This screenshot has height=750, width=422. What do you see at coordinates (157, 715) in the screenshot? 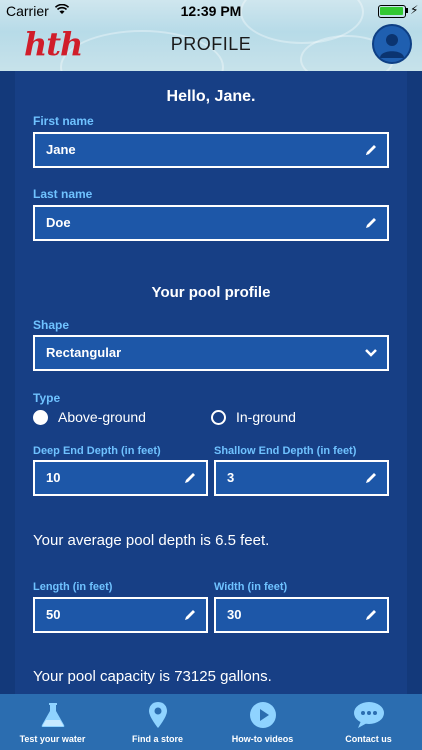
I see `location-pin-icon` at bounding box center [157, 715].